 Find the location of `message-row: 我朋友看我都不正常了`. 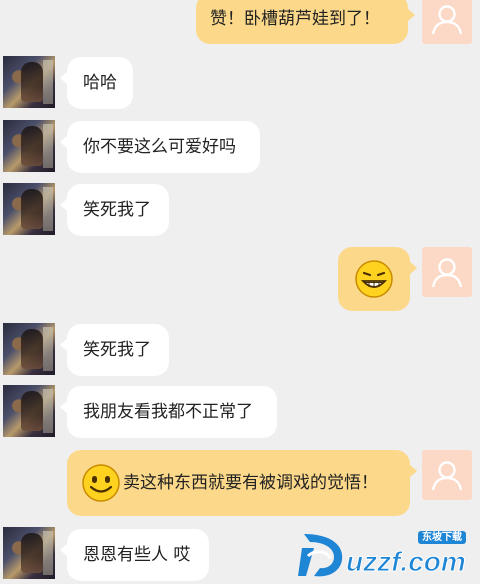

message-row: 我朋友看我都不正常了 is located at coordinates (240, 413).